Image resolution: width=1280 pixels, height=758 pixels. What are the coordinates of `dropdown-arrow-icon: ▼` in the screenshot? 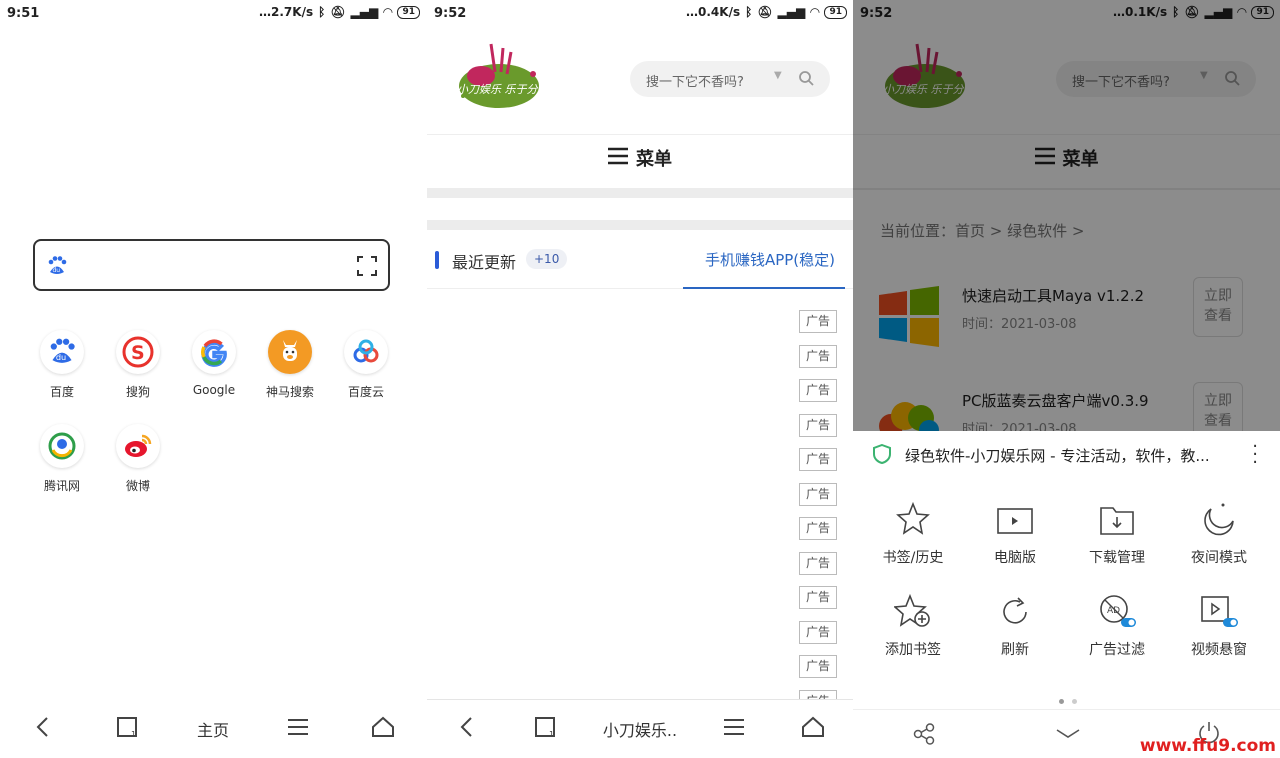 It's located at (778, 75).